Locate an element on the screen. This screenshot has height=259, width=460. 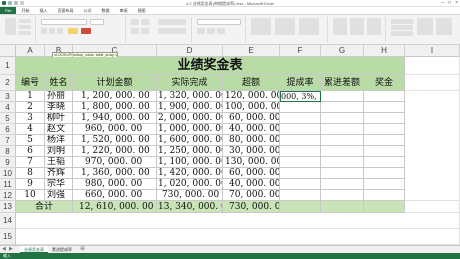
id-cell: 9 is located at coordinates (30, 184).